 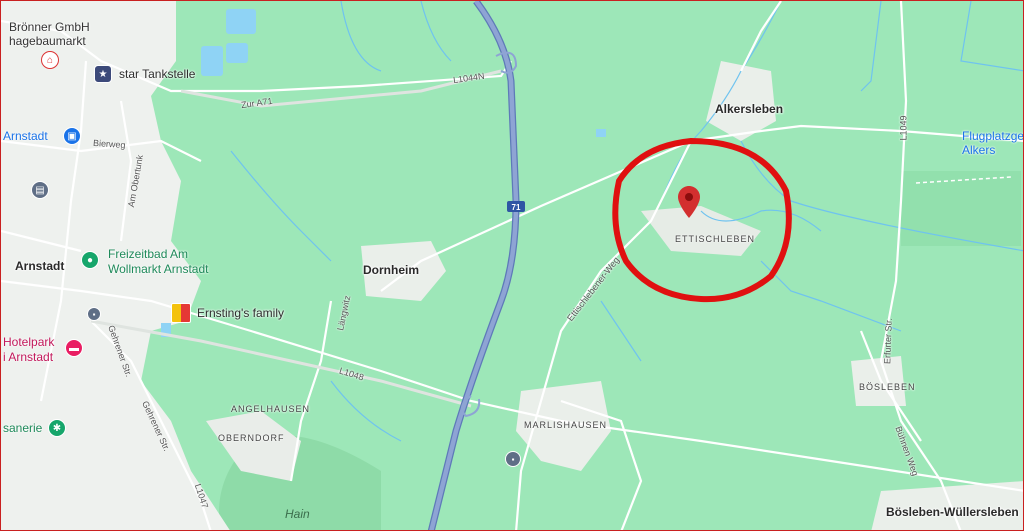 I want to click on poi-label-flugplatz-line2: Alkers, so click(x=979, y=150).